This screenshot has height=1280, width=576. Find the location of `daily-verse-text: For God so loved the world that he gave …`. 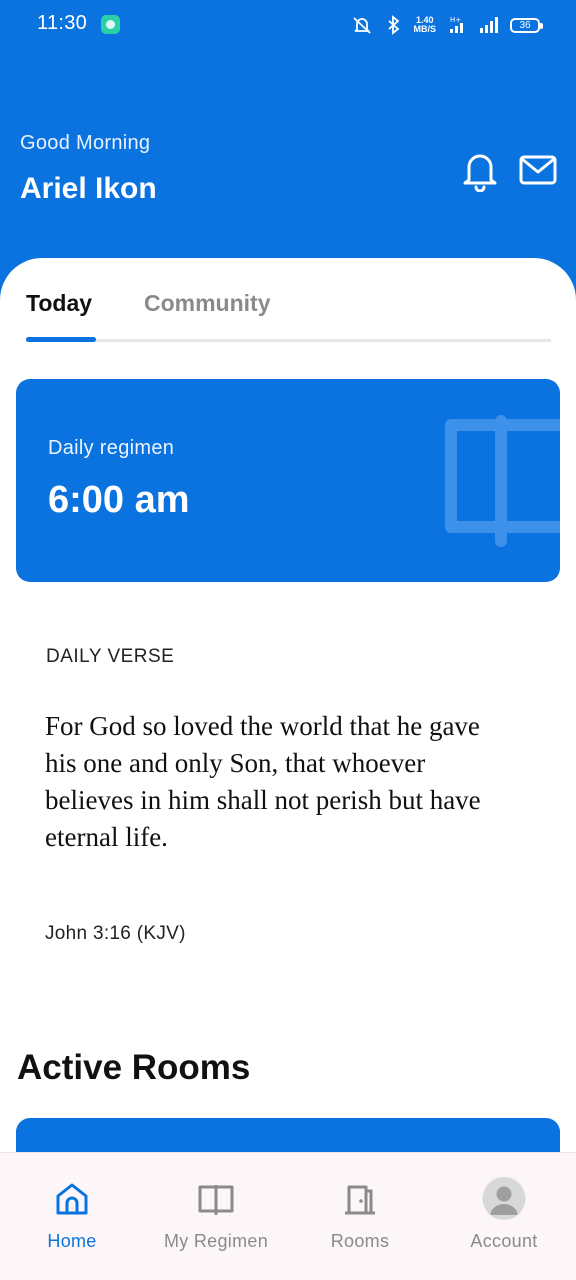

daily-verse-text: For God so loved the world that he gave … is located at coordinates (263, 781).